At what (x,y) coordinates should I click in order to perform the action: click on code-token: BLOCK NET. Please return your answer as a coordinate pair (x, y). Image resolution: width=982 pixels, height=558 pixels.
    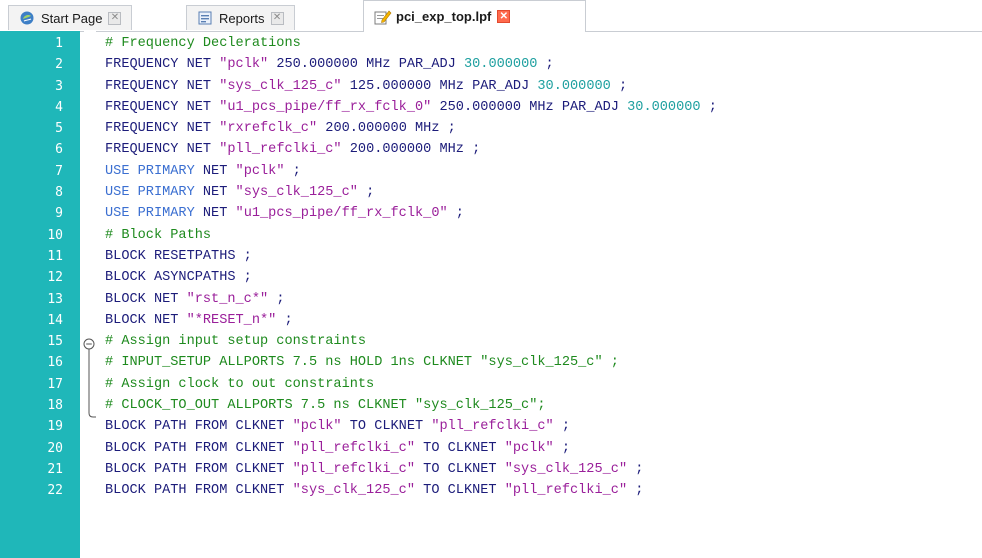
    Looking at the image, I should click on (146, 299).